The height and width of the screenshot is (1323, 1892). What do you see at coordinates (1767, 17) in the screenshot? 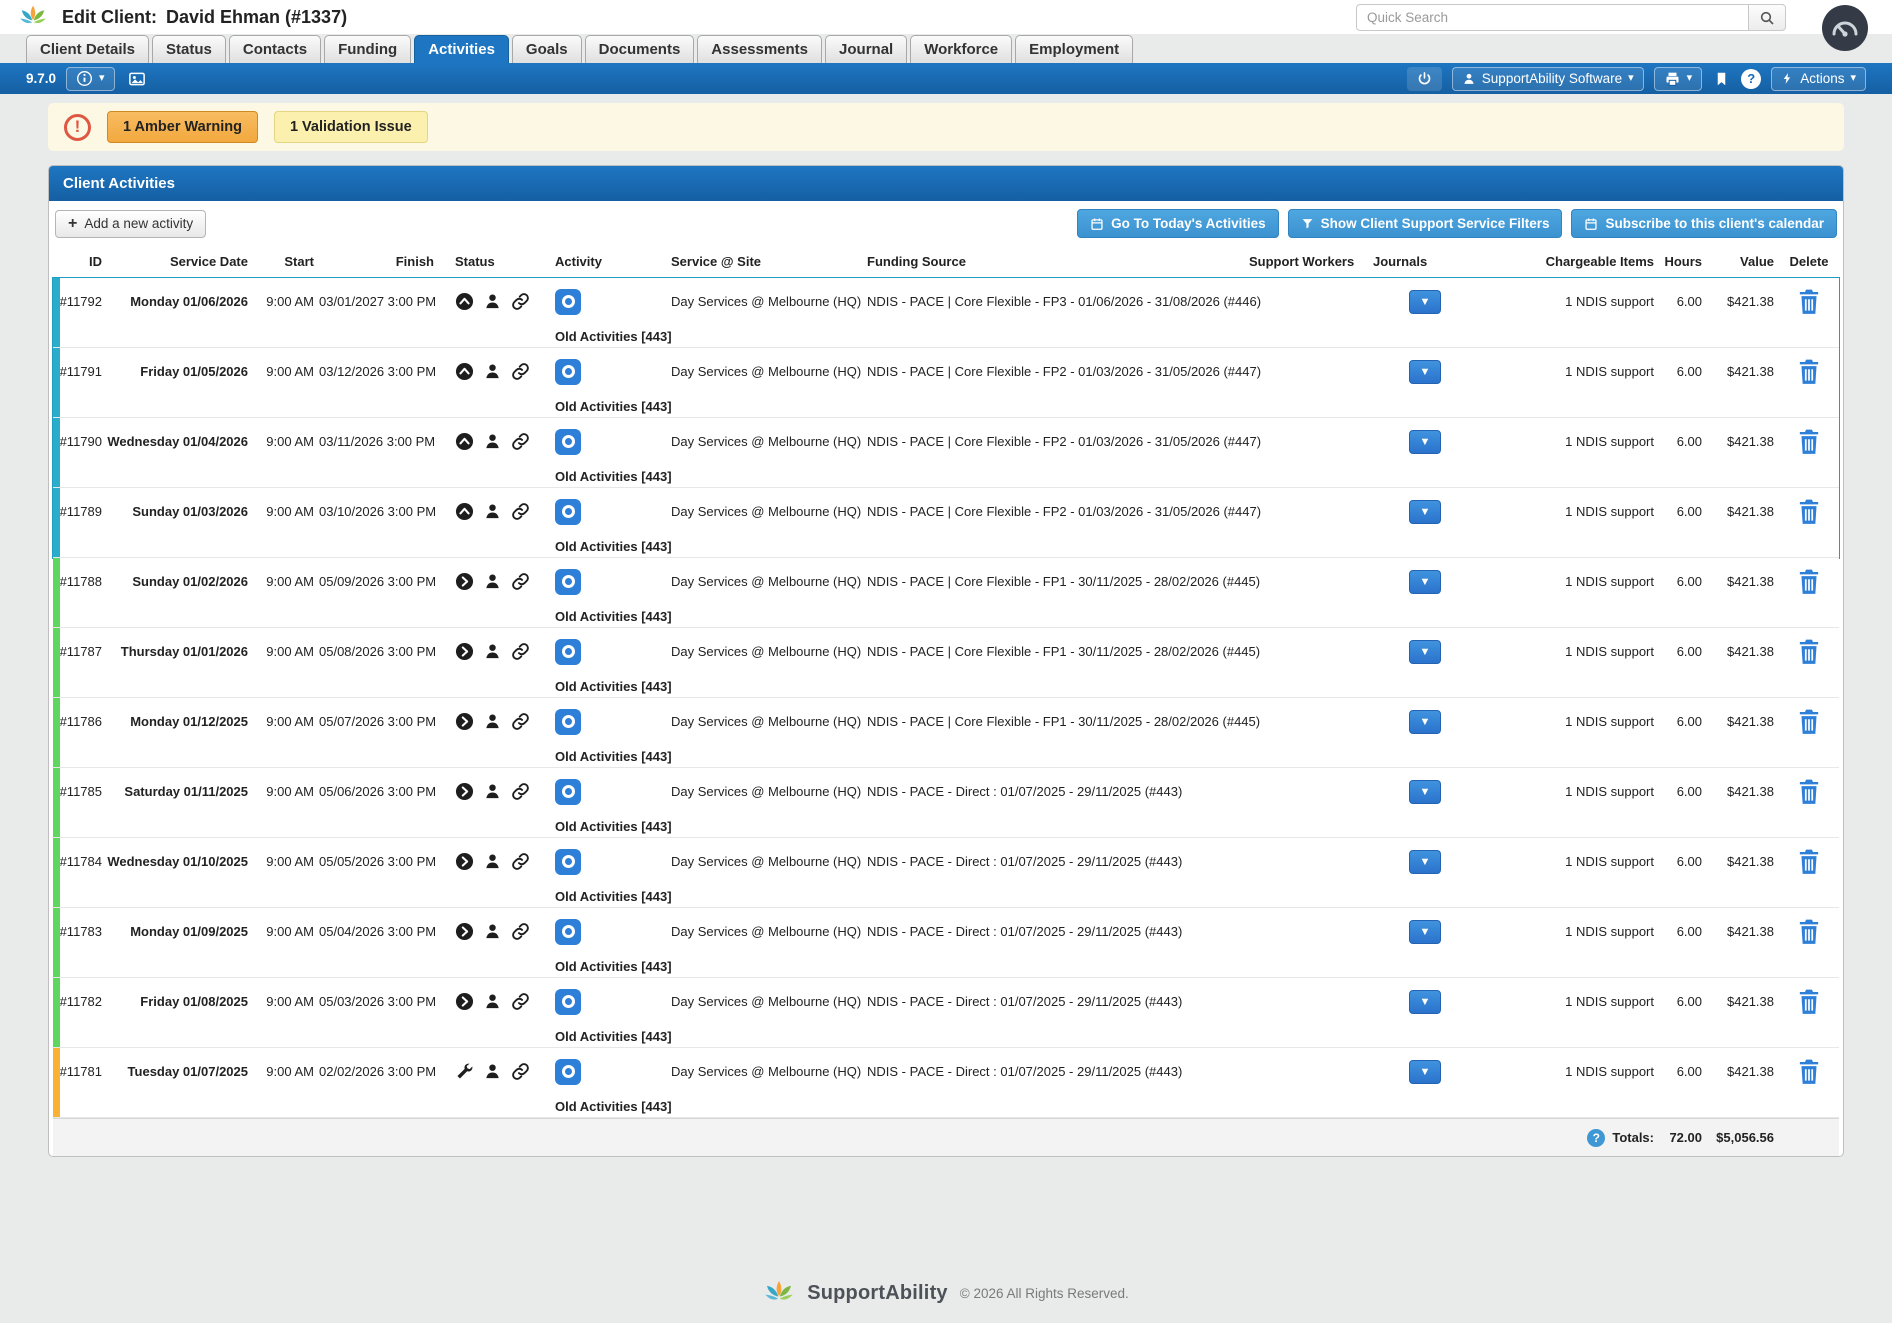
I see `search-button` at bounding box center [1767, 17].